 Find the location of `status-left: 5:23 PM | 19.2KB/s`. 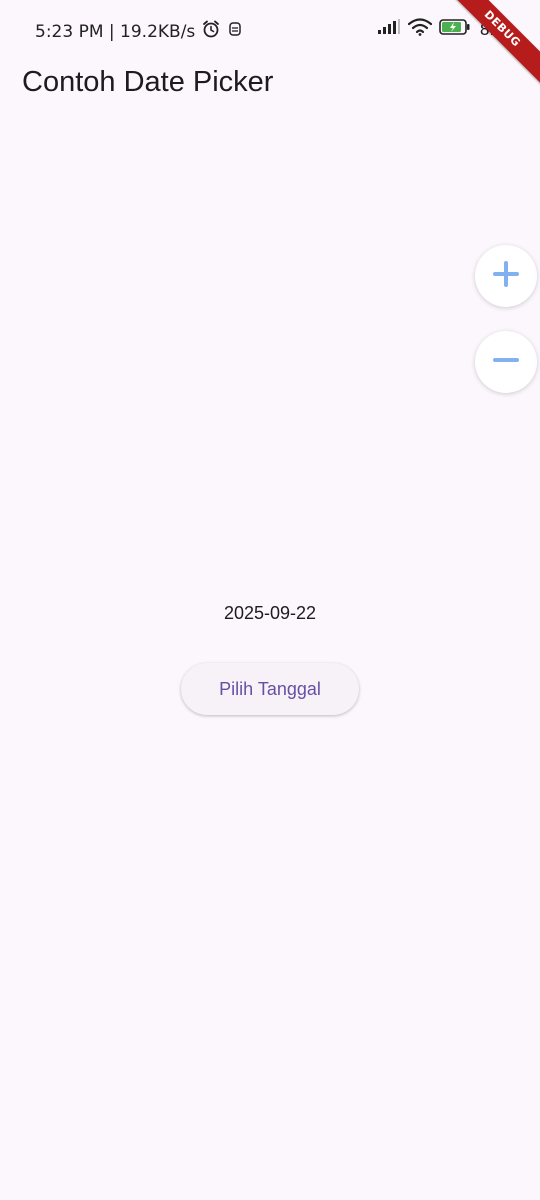

status-left: 5:23 PM | 19.2KB/s is located at coordinates (139, 31).